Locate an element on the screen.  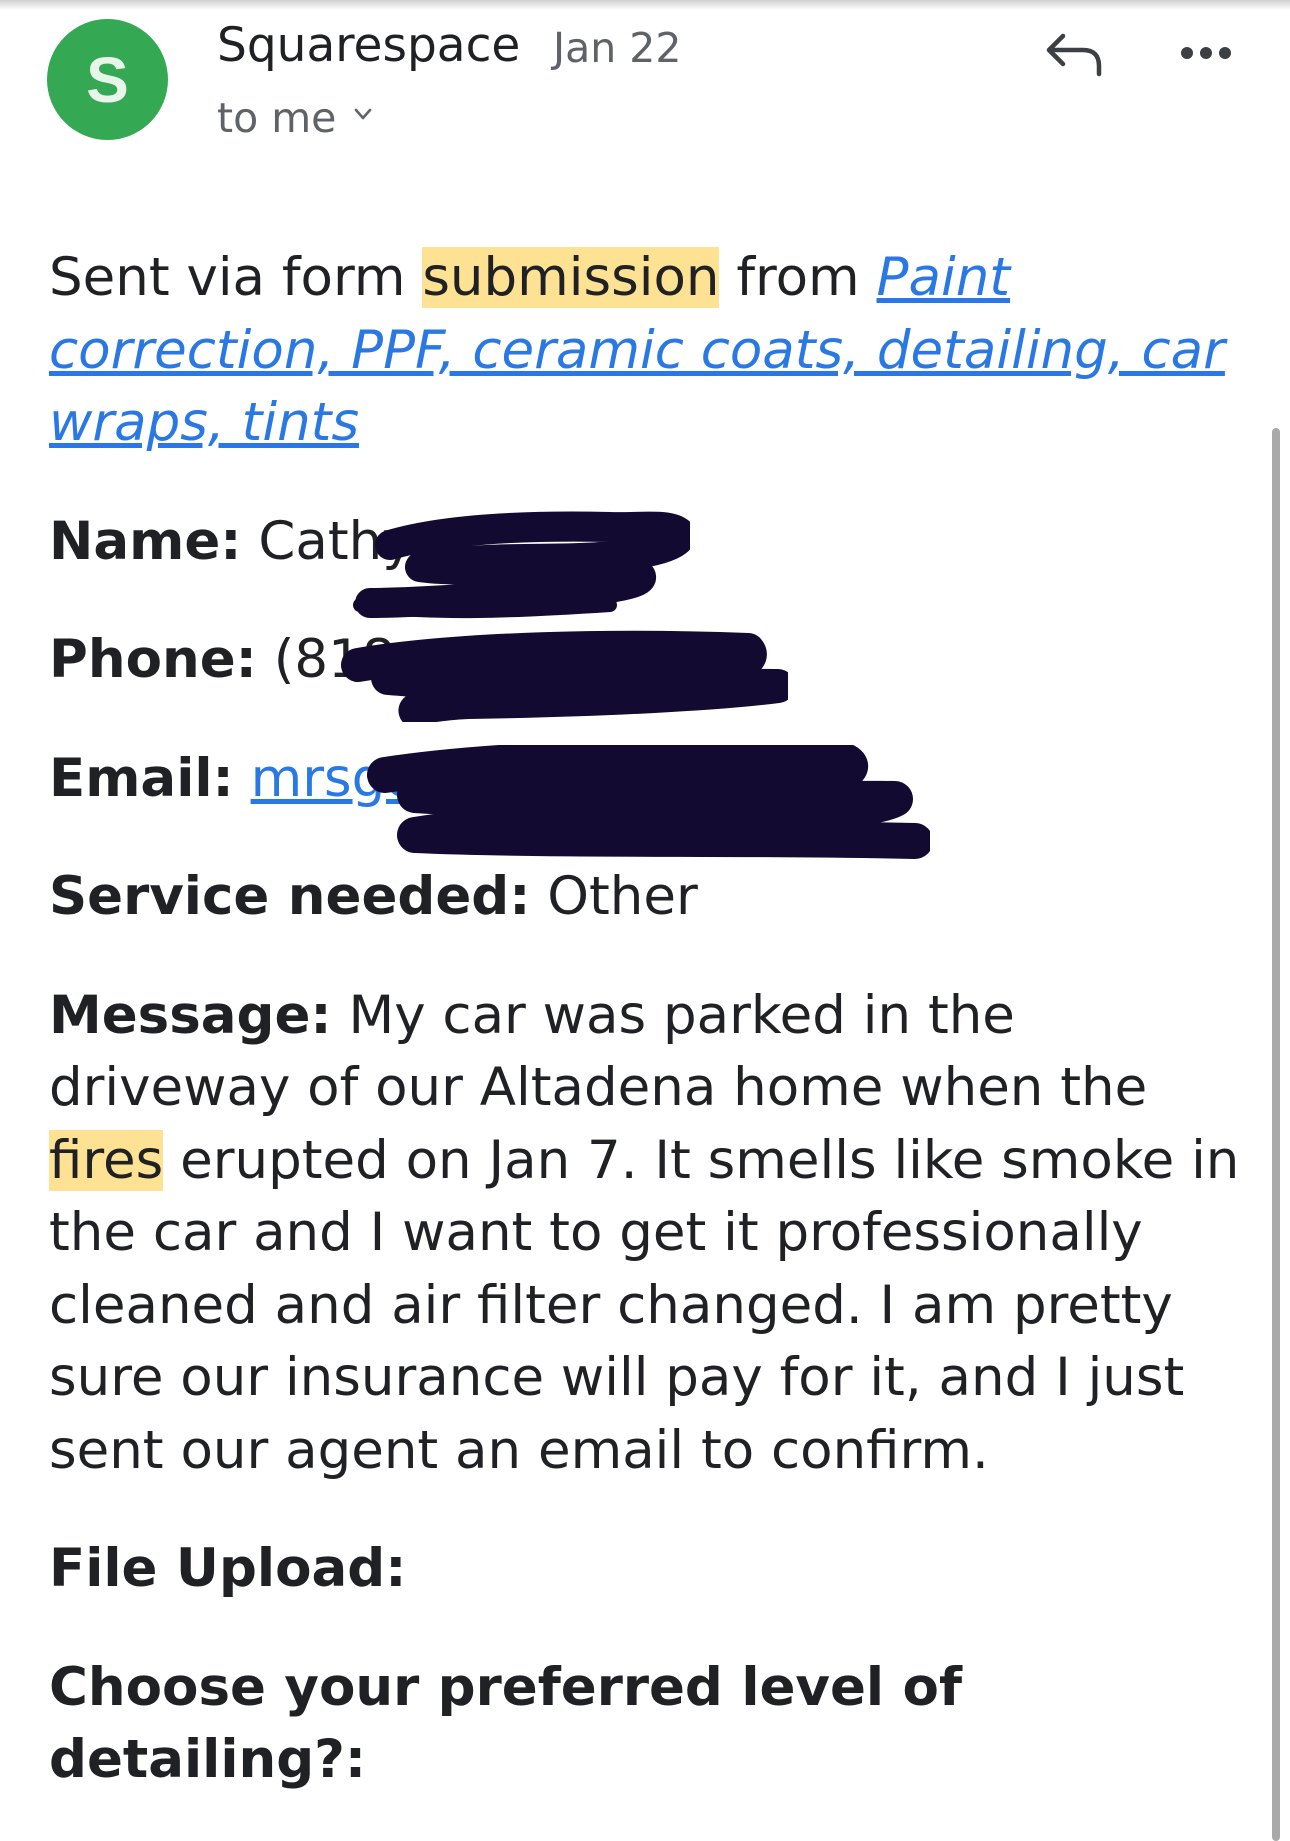
top-edge-shadow is located at coordinates (645, 5).